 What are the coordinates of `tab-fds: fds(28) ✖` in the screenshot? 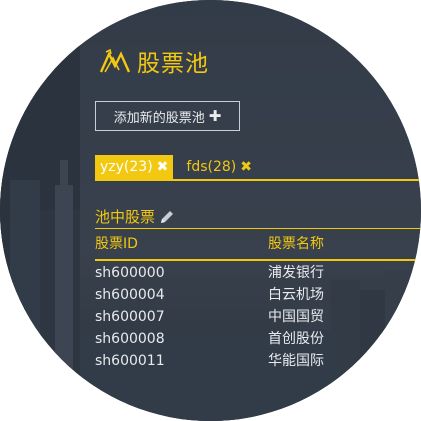 It's located at (219, 167).